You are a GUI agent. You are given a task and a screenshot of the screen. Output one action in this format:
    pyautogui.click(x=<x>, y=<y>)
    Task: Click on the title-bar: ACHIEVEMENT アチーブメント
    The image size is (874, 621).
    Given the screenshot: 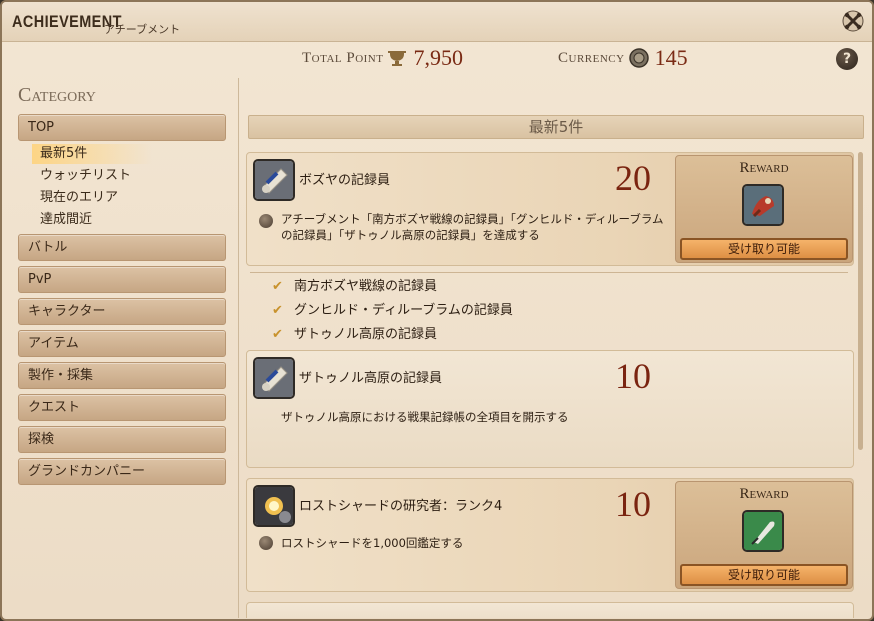 What is the action you would take?
    pyautogui.click(x=437, y=22)
    